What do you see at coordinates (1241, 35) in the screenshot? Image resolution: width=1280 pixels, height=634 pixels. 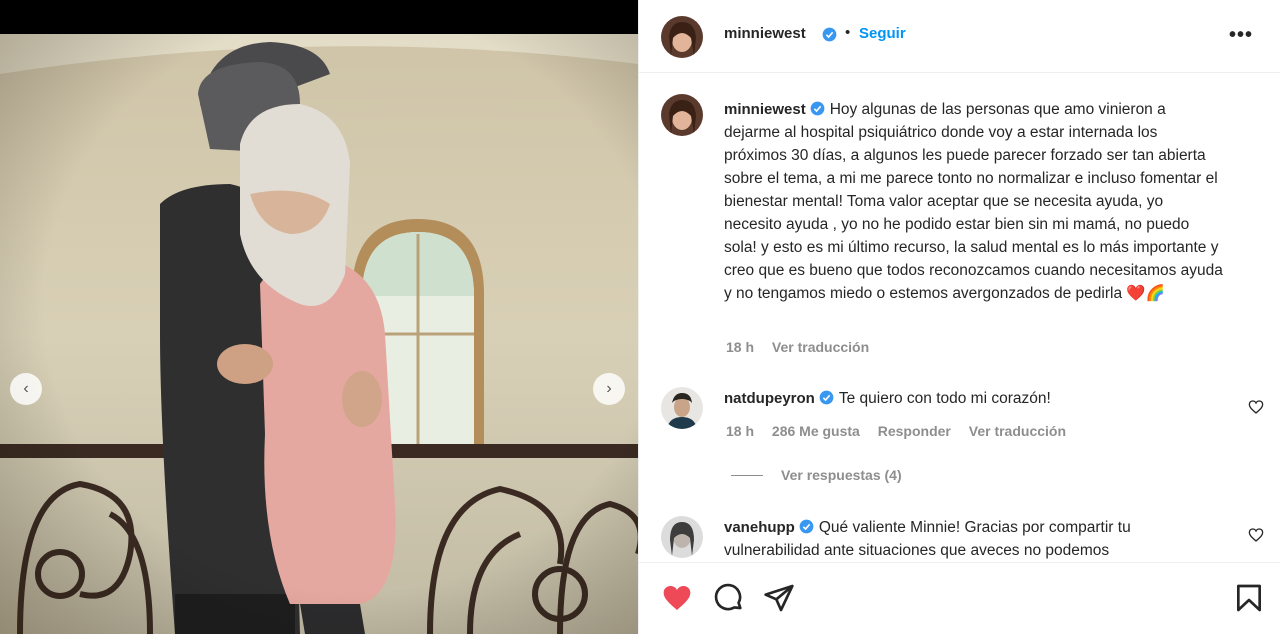 I see `more-options-icon: •••` at bounding box center [1241, 35].